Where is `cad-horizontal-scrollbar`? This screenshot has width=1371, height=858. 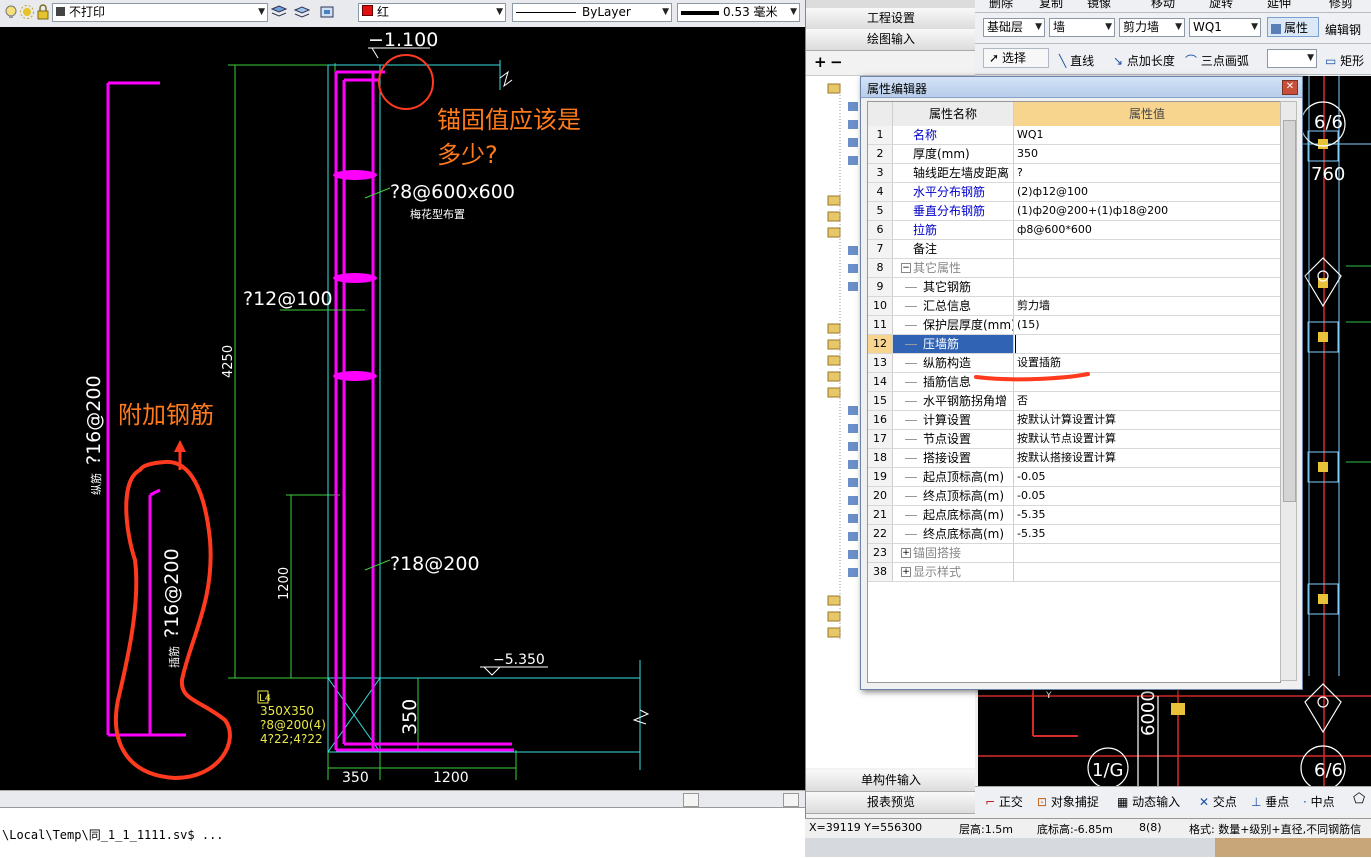
cad-horizontal-scrollbar is located at coordinates (402, 799).